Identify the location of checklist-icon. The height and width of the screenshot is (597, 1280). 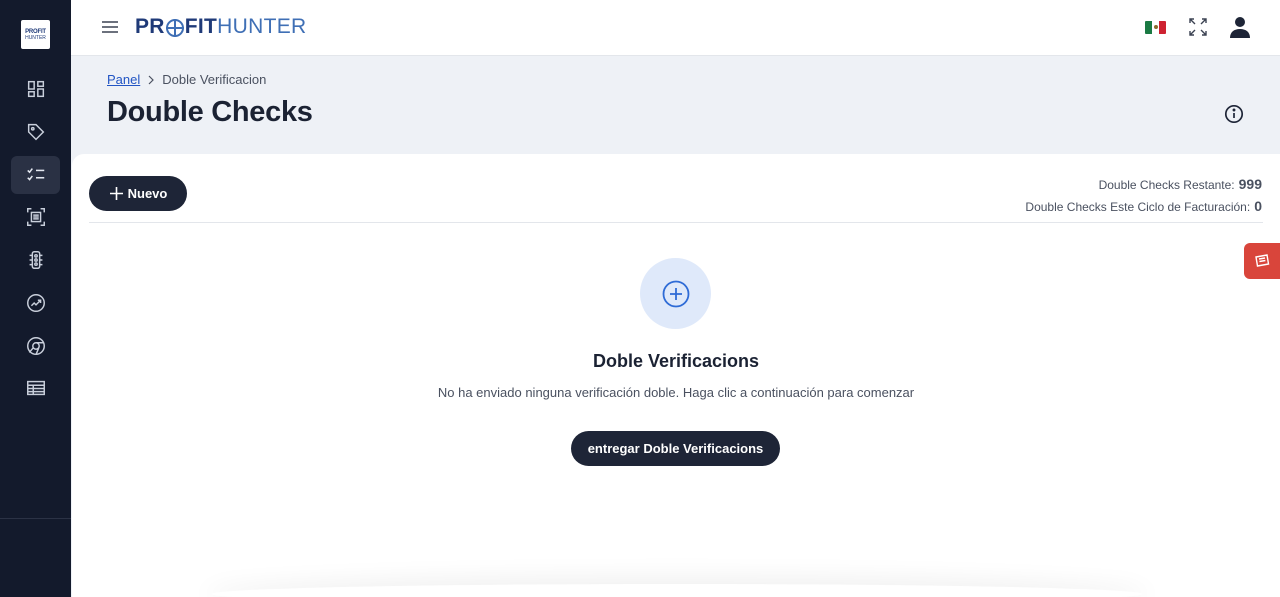
(35, 174).